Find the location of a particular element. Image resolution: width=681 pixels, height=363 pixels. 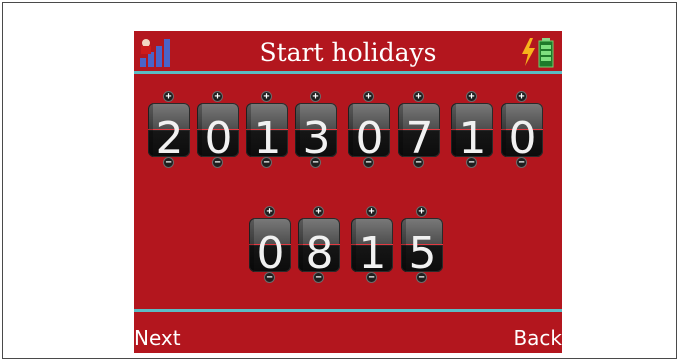

back-softkey: Back is located at coordinates (537, 338).